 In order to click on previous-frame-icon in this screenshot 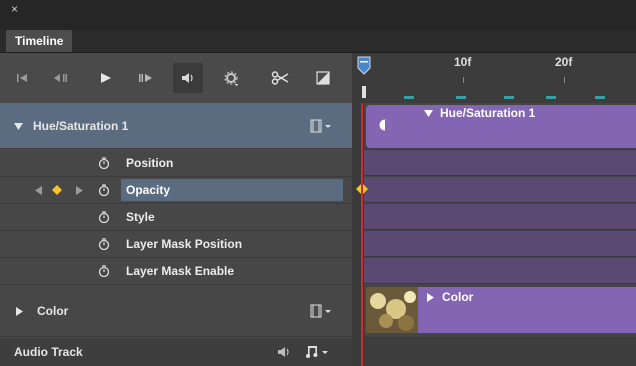, I will do `click(60, 78)`.